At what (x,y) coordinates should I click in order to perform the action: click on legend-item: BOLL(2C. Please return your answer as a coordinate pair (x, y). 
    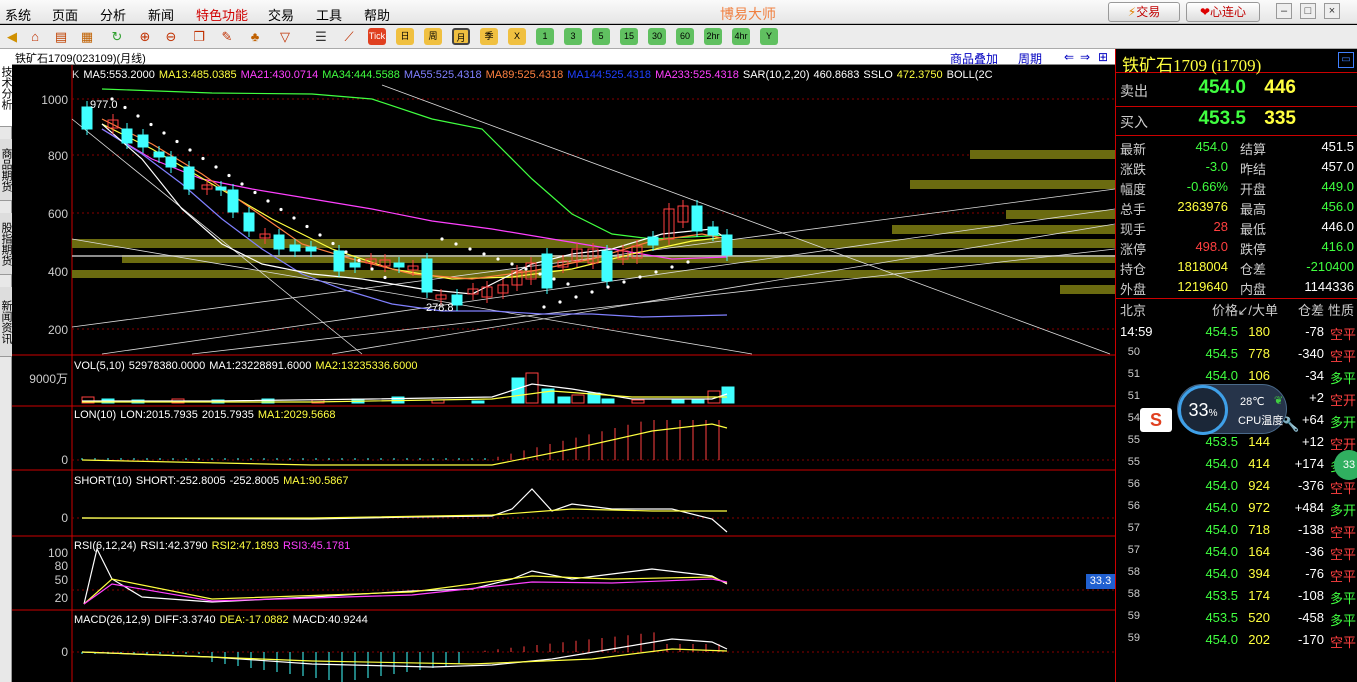
    Looking at the image, I should click on (969, 75).